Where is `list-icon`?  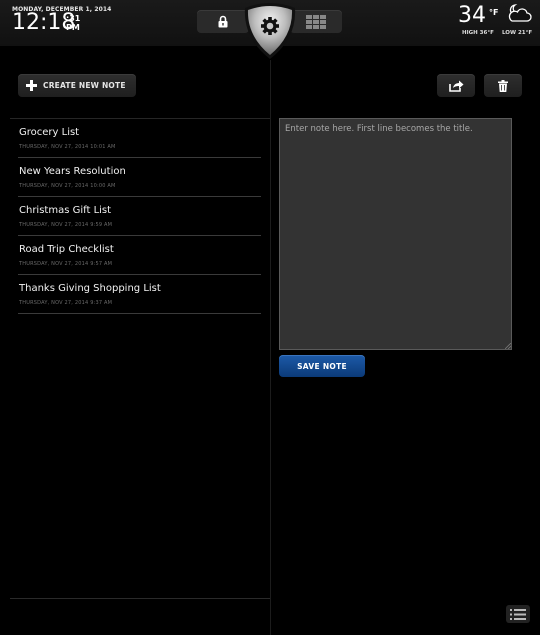 list-icon is located at coordinates (518, 614).